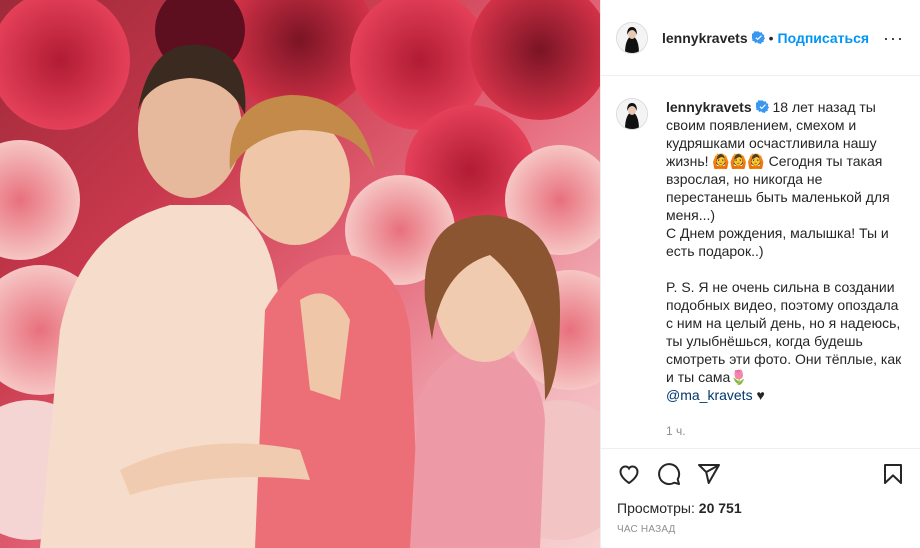 The height and width of the screenshot is (548, 920). I want to click on heart-icon, so click(629, 474).